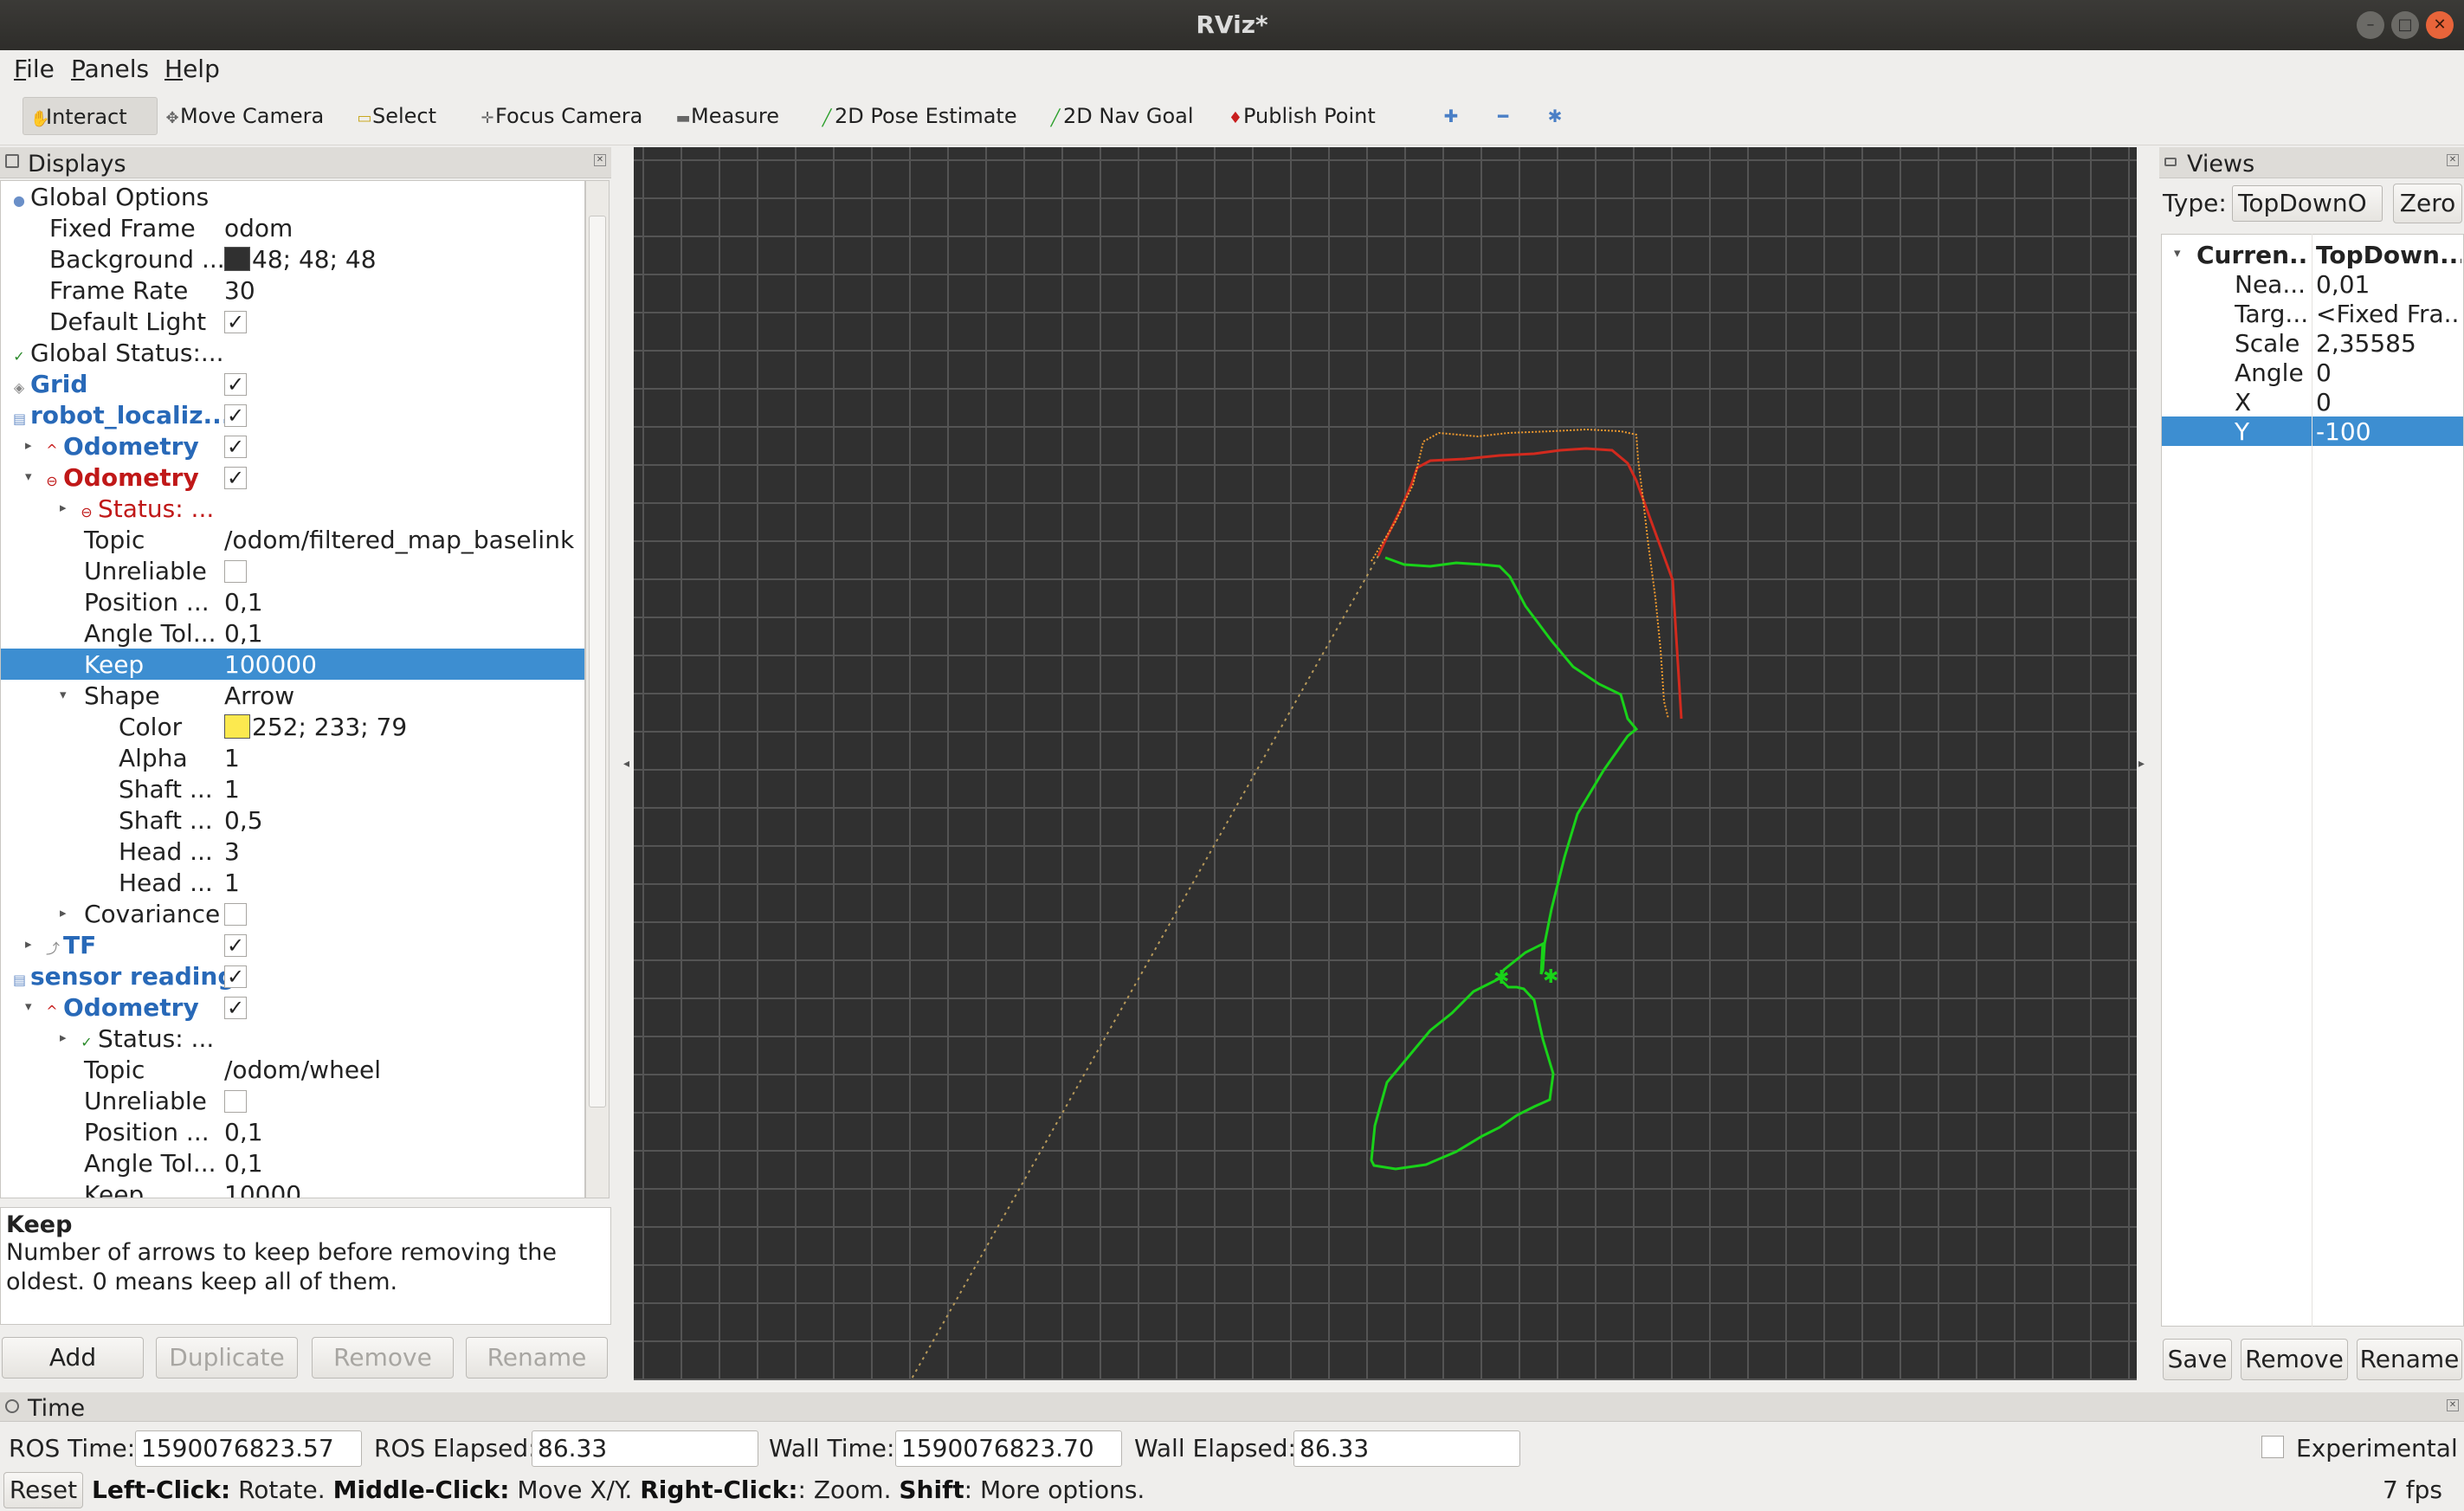 This screenshot has width=2464, height=1511. What do you see at coordinates (292, 665) in the screenshot?
I see `tree-row-keep-1: Keep 100000` at bounding box center [292, 665].